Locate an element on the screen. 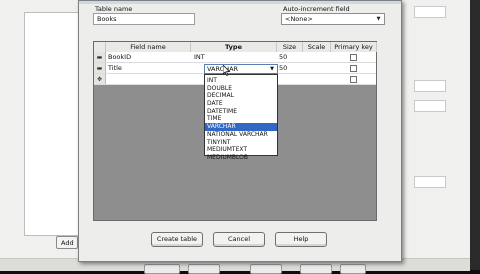 Image resolution: width=480 pixels, height=274 pixels. header-row-selector is located at coordinates (100, 47).